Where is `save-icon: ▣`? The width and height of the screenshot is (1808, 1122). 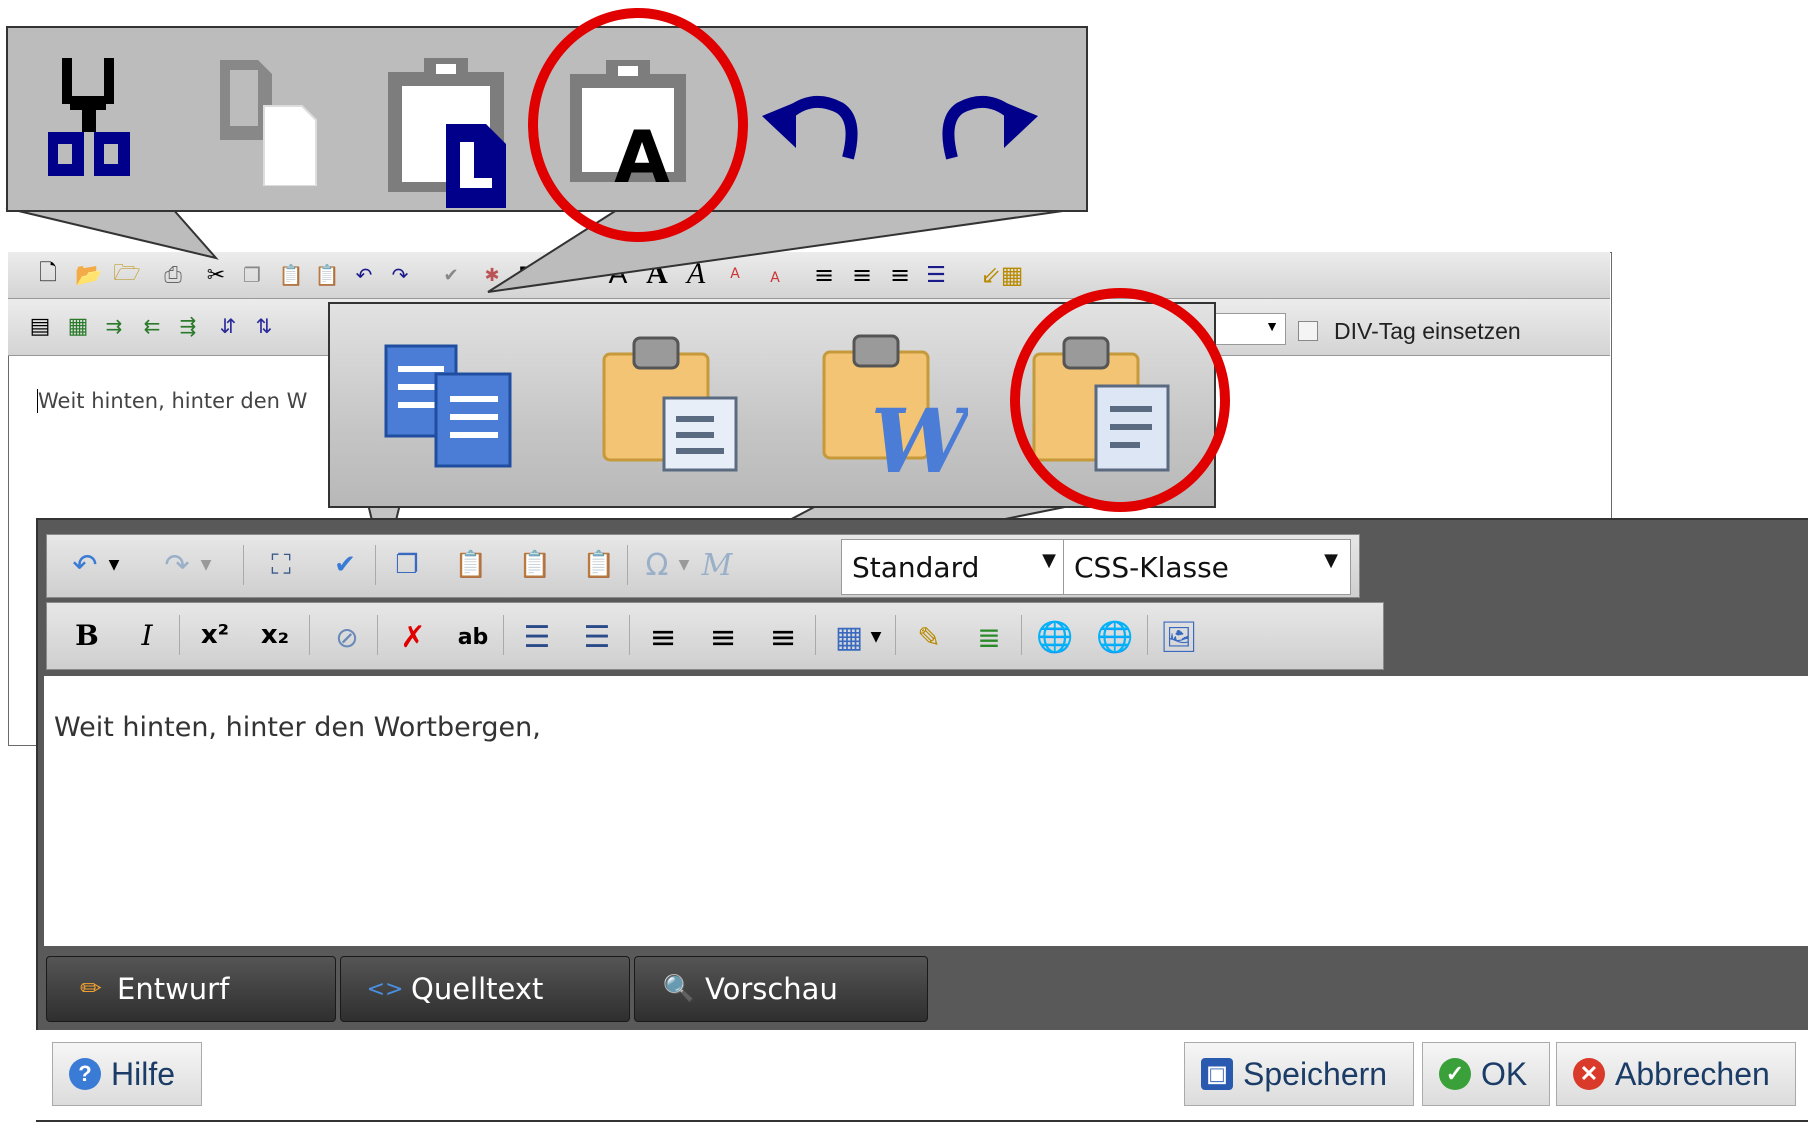
save-icon: ▣ is located at coordinates (1217, 1074).